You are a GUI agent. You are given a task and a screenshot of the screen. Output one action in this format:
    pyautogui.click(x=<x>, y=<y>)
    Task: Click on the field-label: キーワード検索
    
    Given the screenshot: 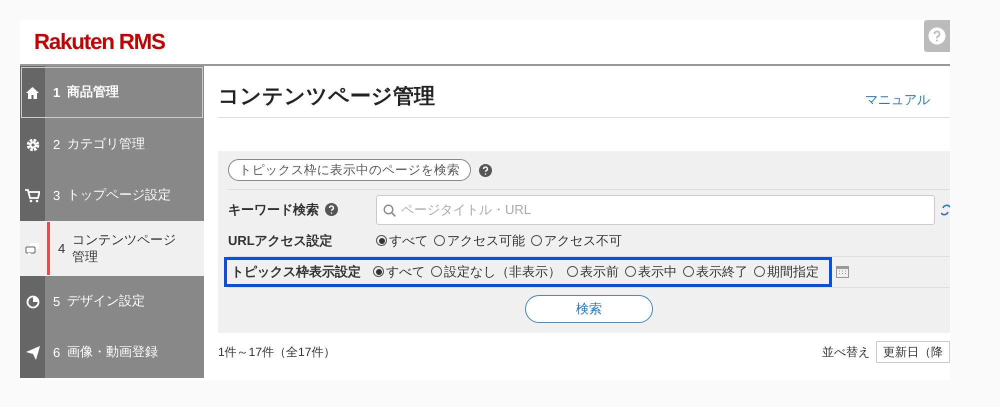 What is the action you would take?
    pyautogui.click(x=273, y=209)
    